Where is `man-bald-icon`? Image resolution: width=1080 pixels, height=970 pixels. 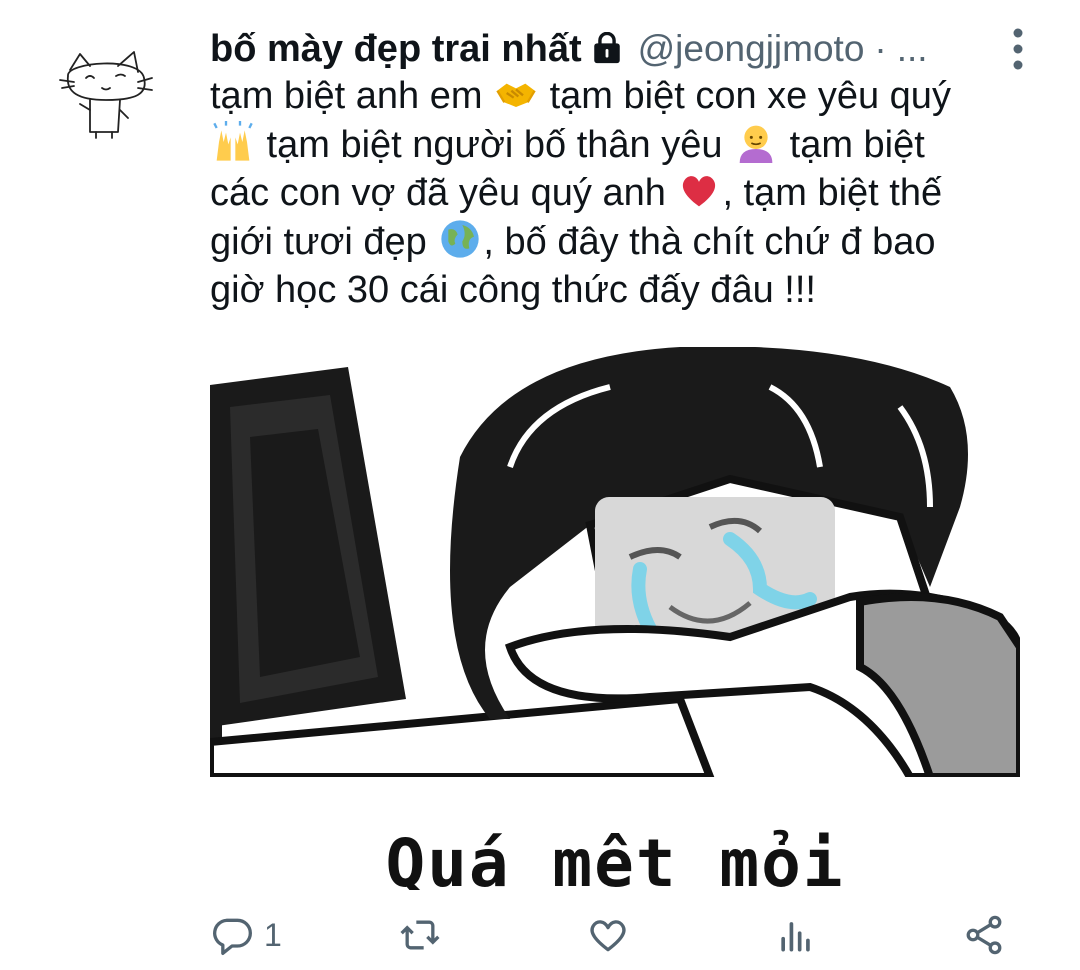 man-bald-icon is located at coordinates (756, 144).